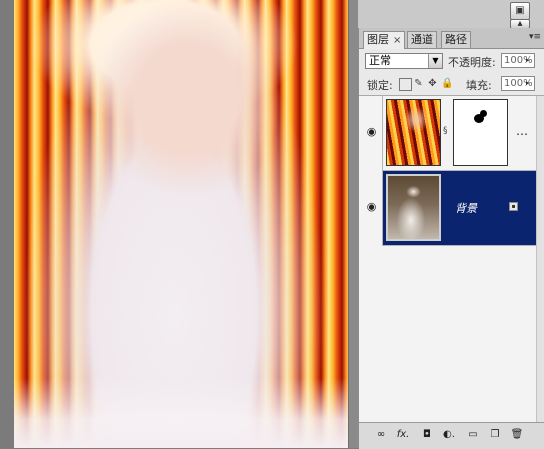 This screenshot has width=544, height=449. I want to click on lock-row: 锁定: ✎ ✥ 🔒 填充: 100% ▸, so click(451, 84).